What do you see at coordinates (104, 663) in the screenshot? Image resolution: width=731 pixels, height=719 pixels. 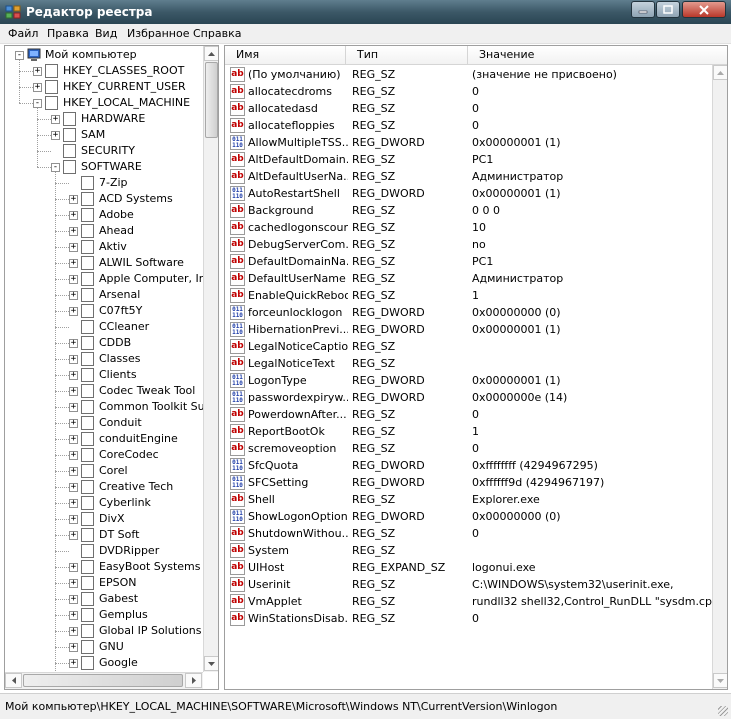 I see `tree-item: + Google` at bounding box center [104, 663].